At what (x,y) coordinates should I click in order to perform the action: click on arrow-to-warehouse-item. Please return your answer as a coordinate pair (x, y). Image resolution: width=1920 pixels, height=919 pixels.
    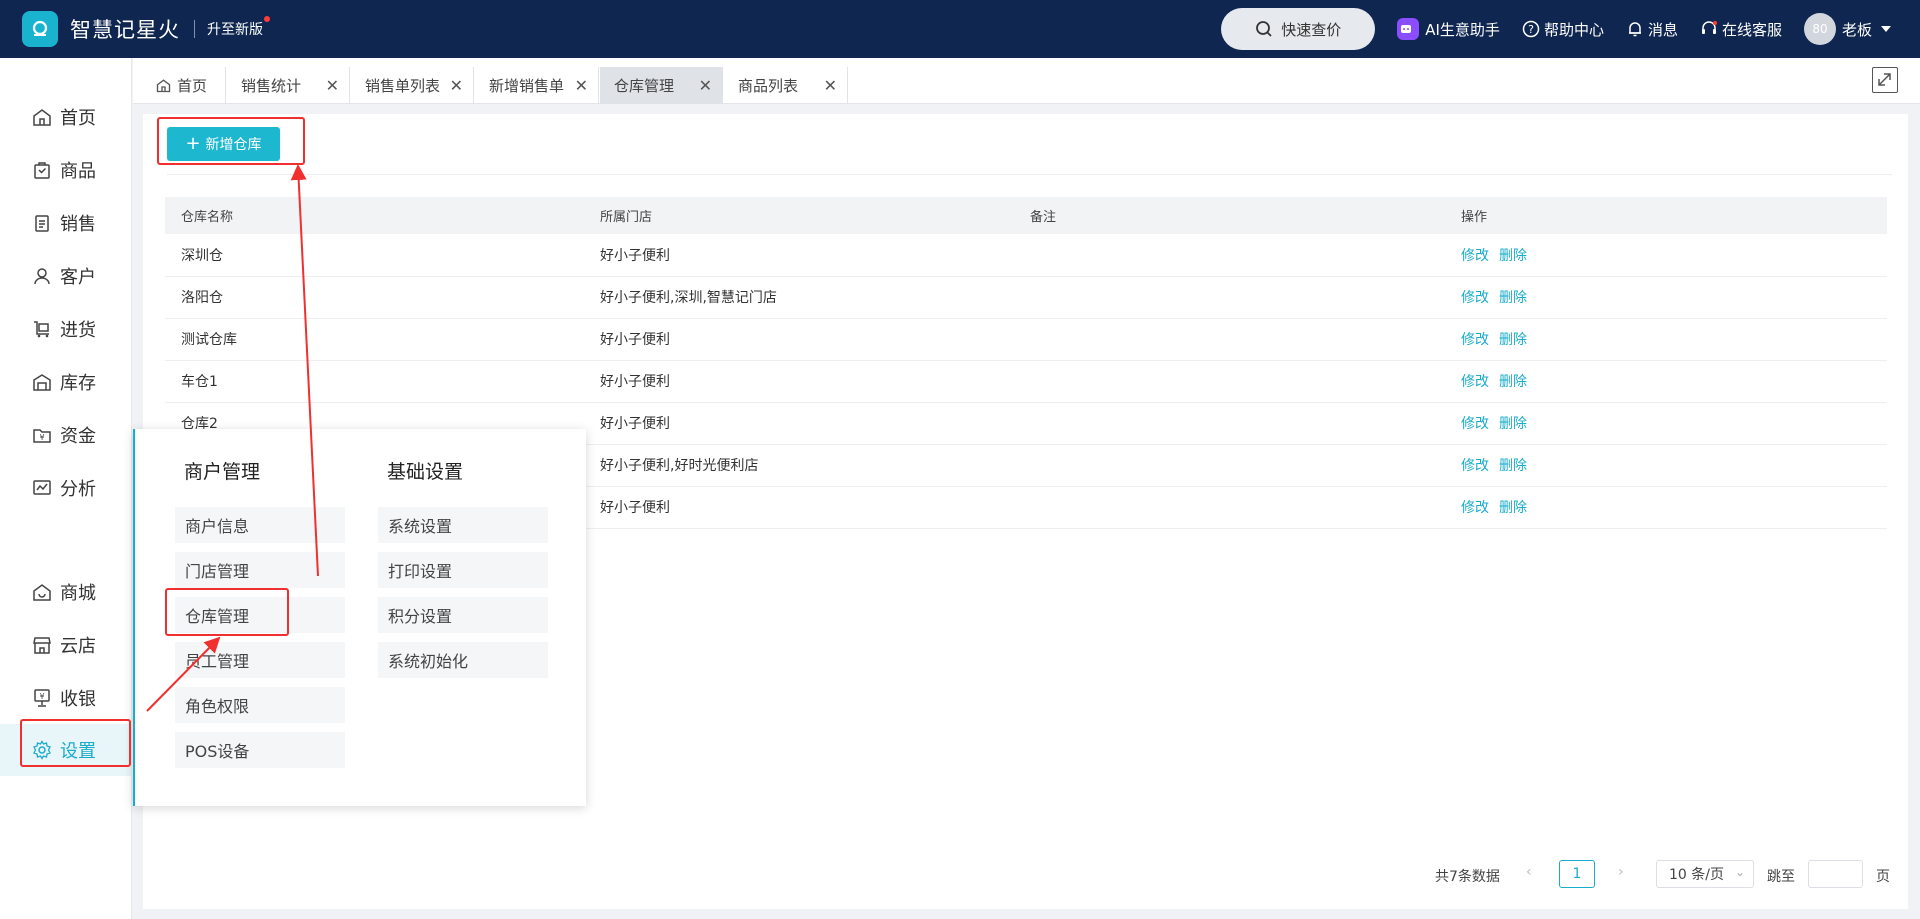
    Looking at the image, I should click on (183, 674).